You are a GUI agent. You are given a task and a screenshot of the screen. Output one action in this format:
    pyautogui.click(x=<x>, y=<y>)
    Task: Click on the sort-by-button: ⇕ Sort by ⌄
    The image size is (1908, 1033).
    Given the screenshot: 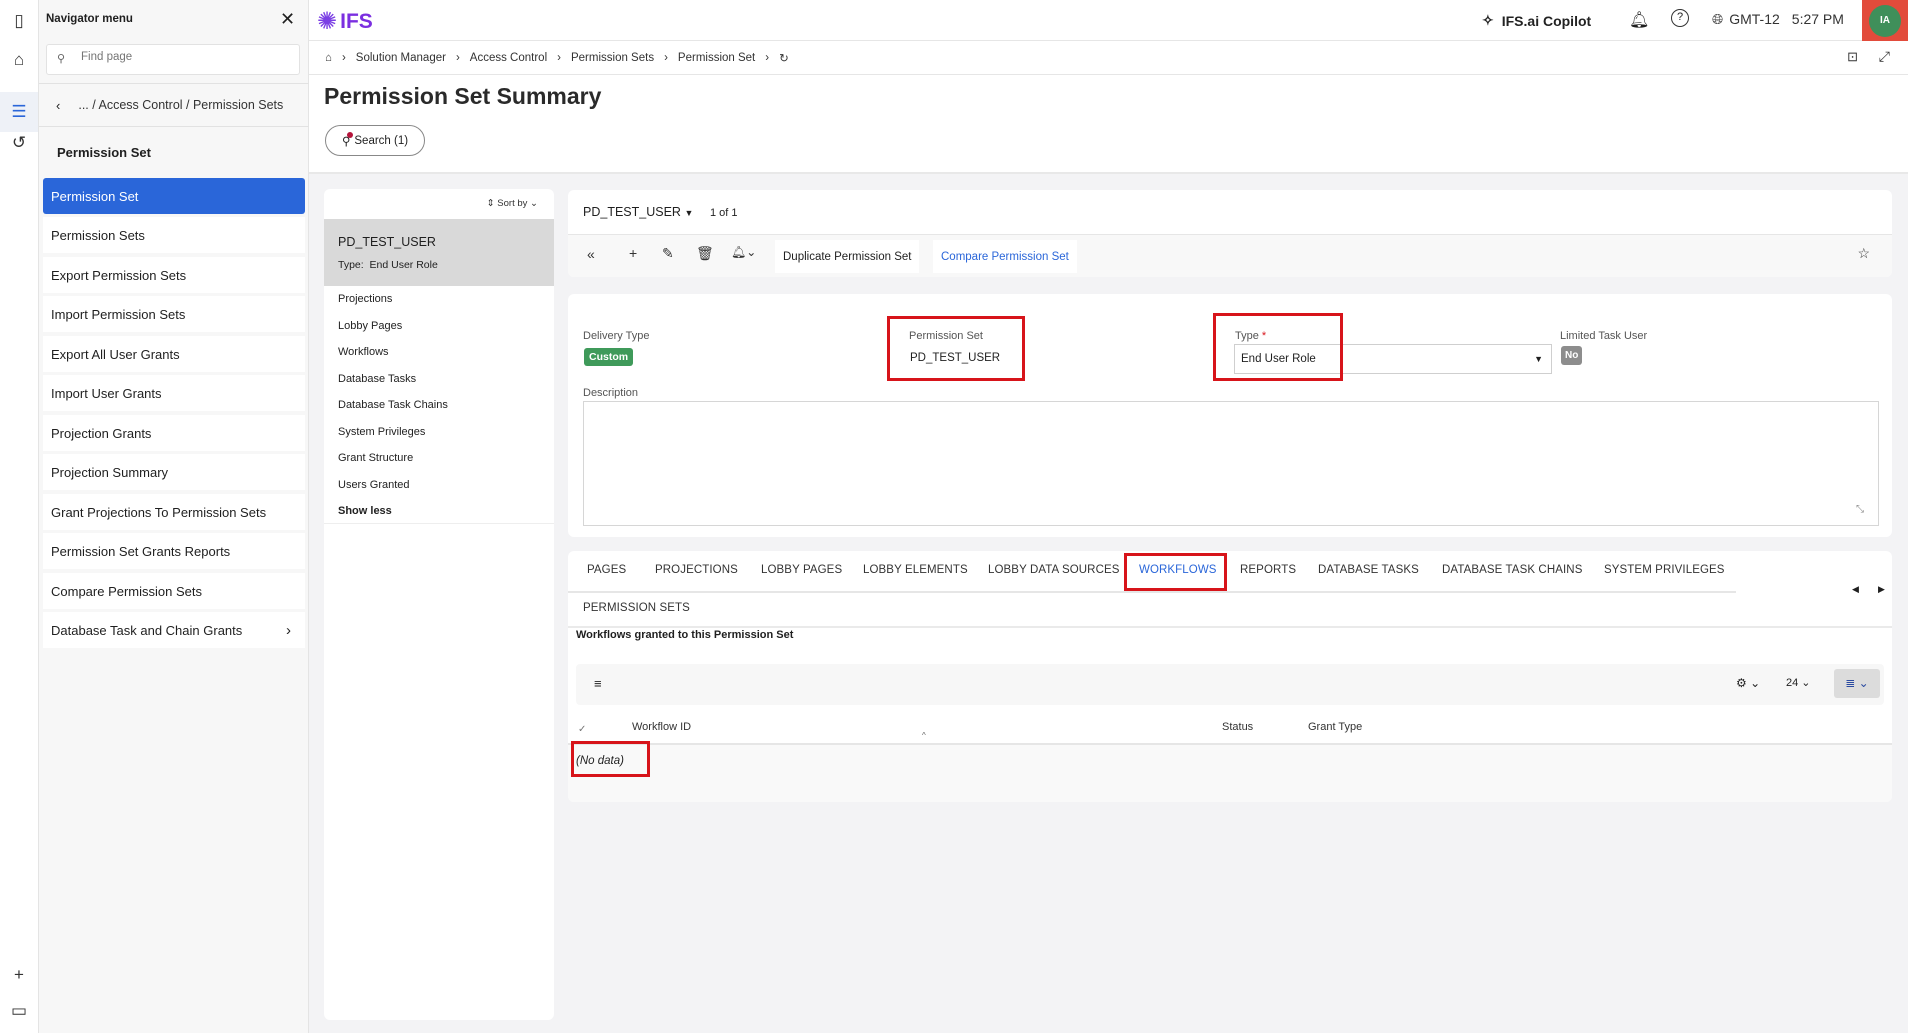 What is the action you would take?
    pyautogui.click(x=512, y=203)
    